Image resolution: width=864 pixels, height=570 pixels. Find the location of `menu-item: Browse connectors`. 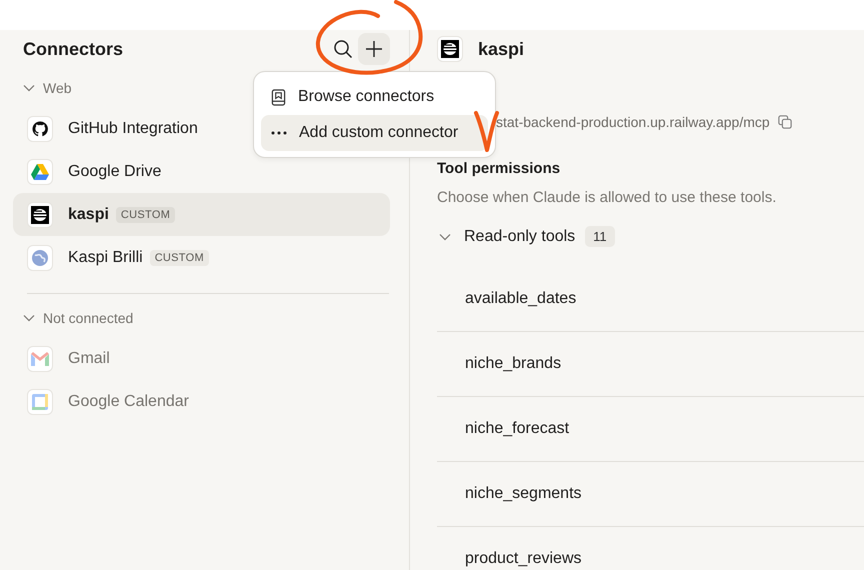

menu-item: Browse connectors is located at coordinates (374, 97).